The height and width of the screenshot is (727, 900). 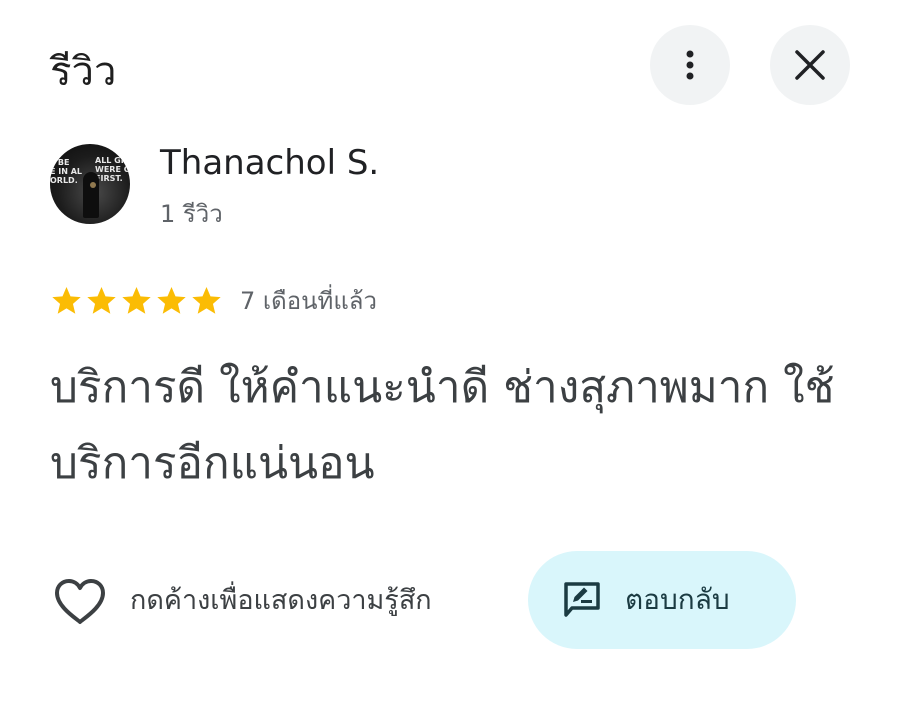 I want to click on more-options-button, so click(x=690, y=65).